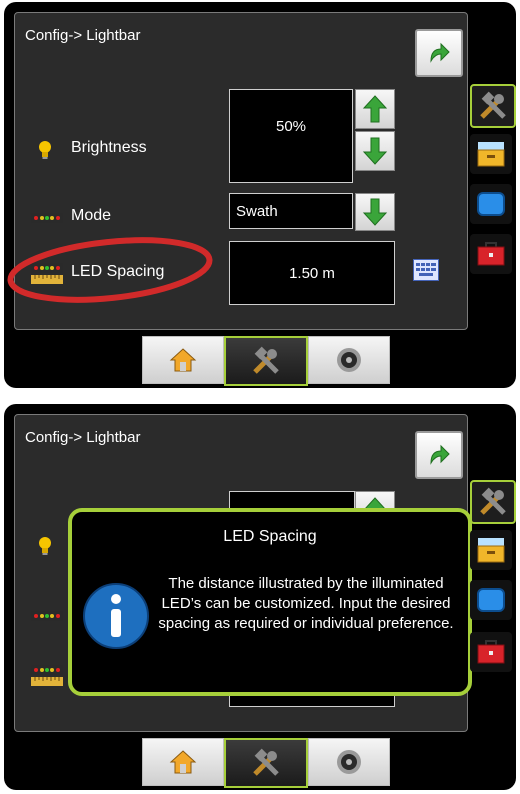  I want to click on lightbar-ruler-icon, so click(47, 675).